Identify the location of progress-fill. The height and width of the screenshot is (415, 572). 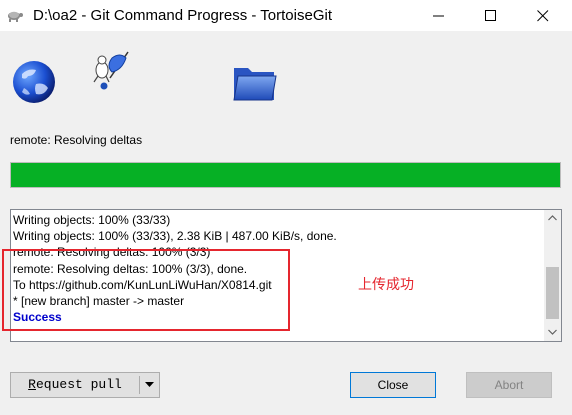
(285, 175).